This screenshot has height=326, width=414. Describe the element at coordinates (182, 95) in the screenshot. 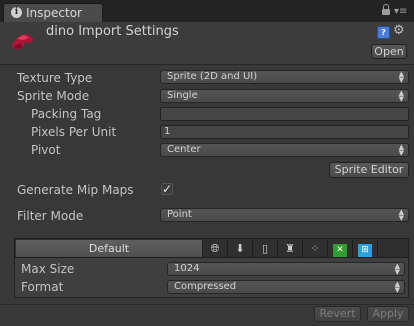

I see `sprite-mode-value: Single` at that location.